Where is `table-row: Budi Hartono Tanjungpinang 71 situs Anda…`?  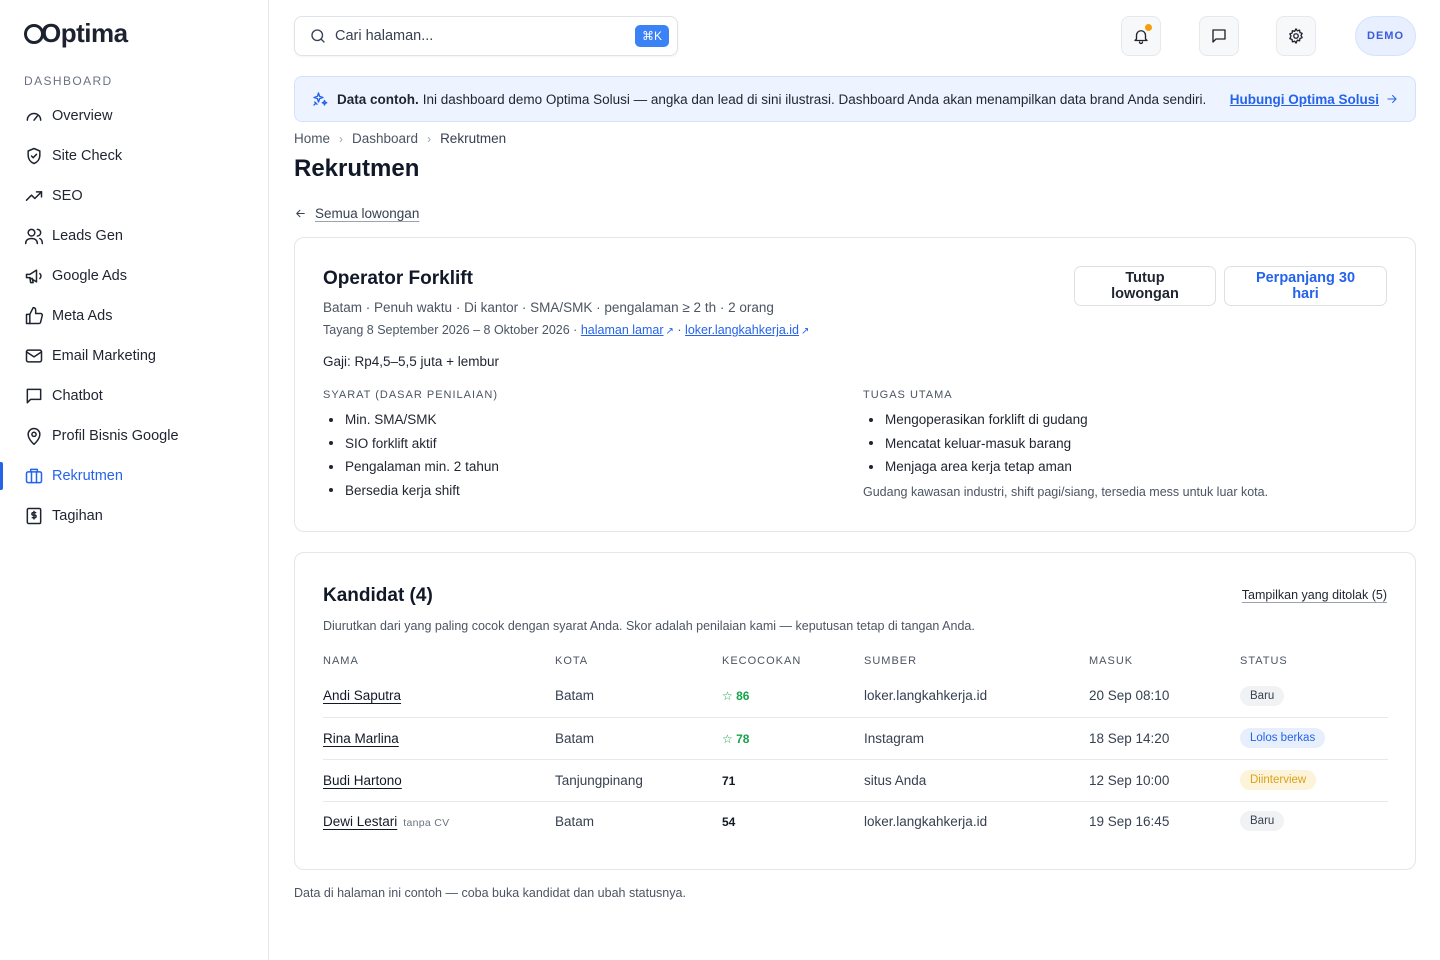
table-row: Budi Hartono Tanjungpinang 71 situs Anda… is located at coordinates (855, 780).